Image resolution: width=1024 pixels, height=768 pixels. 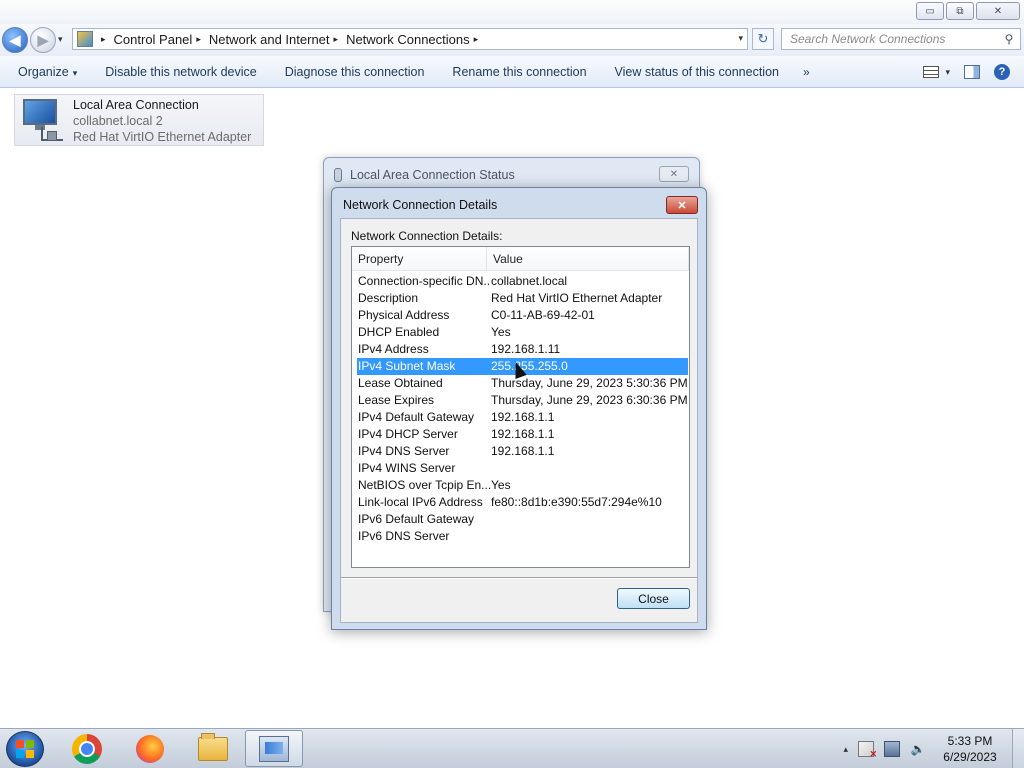 I want to click on plug-shape, so click(x=52, y=136).